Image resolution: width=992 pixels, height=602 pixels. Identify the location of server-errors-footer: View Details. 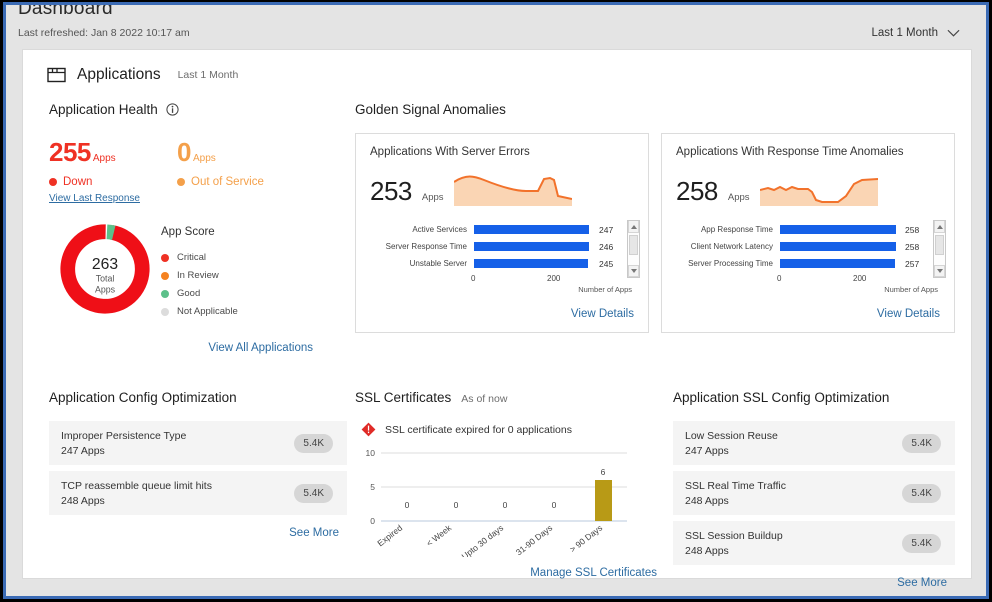
(602, 313).